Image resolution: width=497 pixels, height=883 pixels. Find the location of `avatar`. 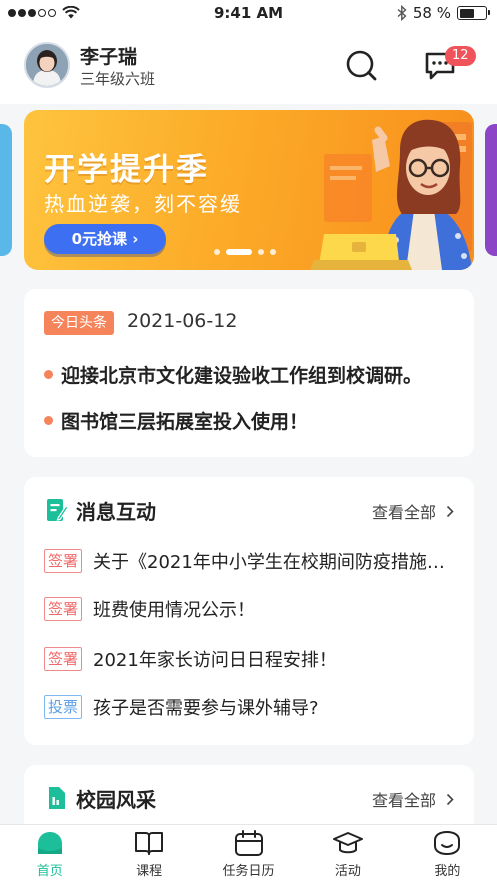

avatar is located at coordinates (47, 65).